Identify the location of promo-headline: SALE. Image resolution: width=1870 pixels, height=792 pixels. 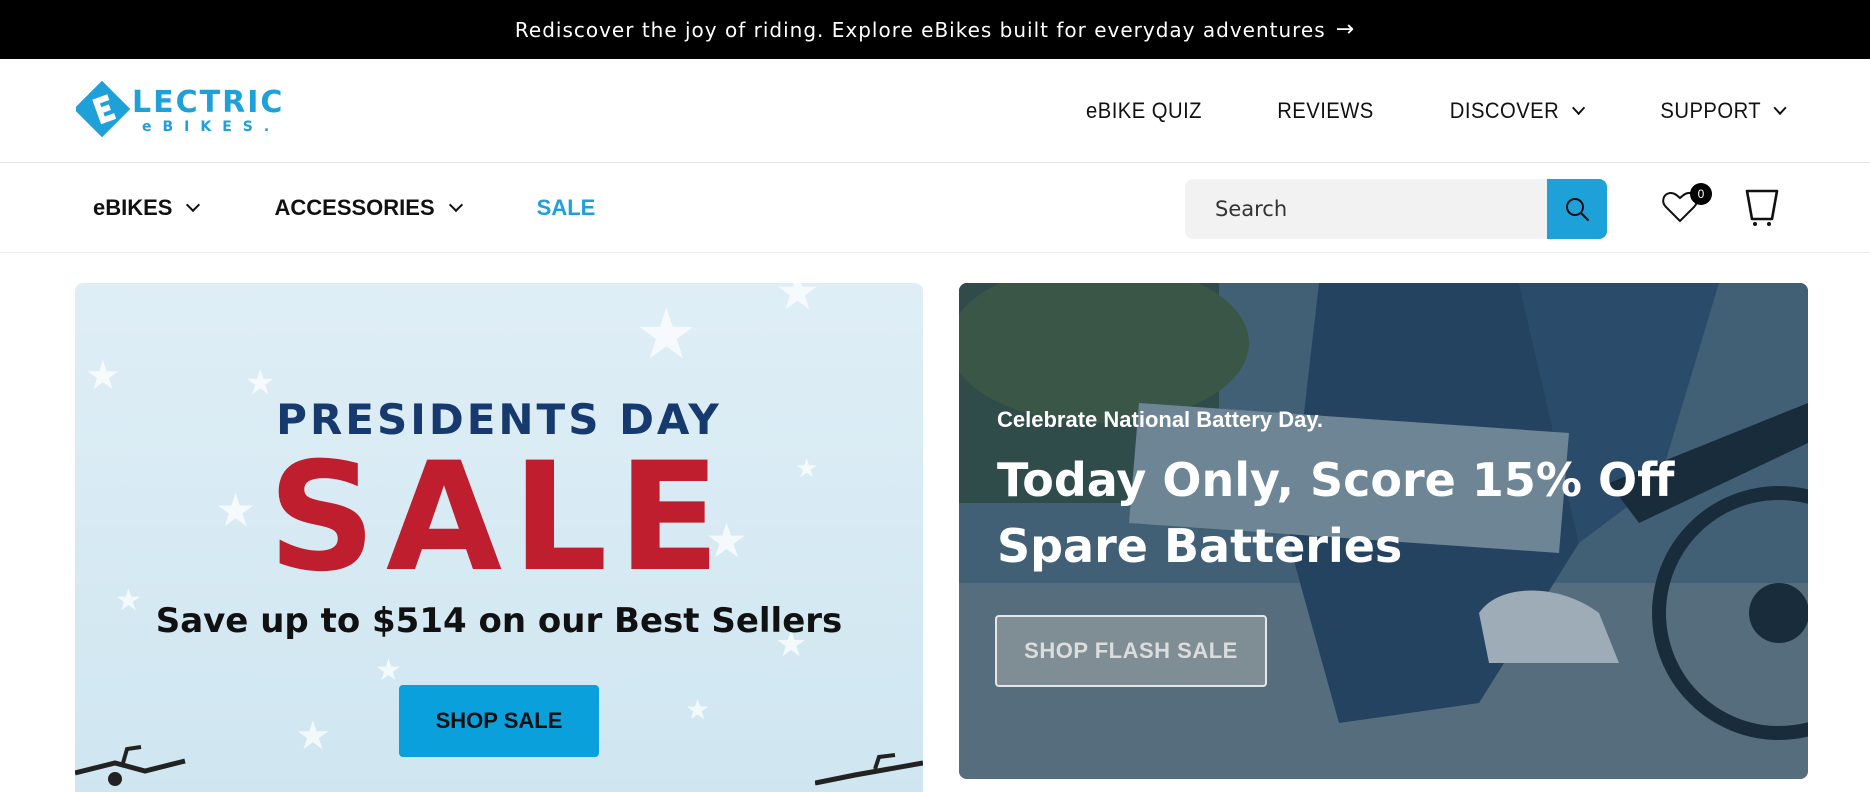
(499, 518).